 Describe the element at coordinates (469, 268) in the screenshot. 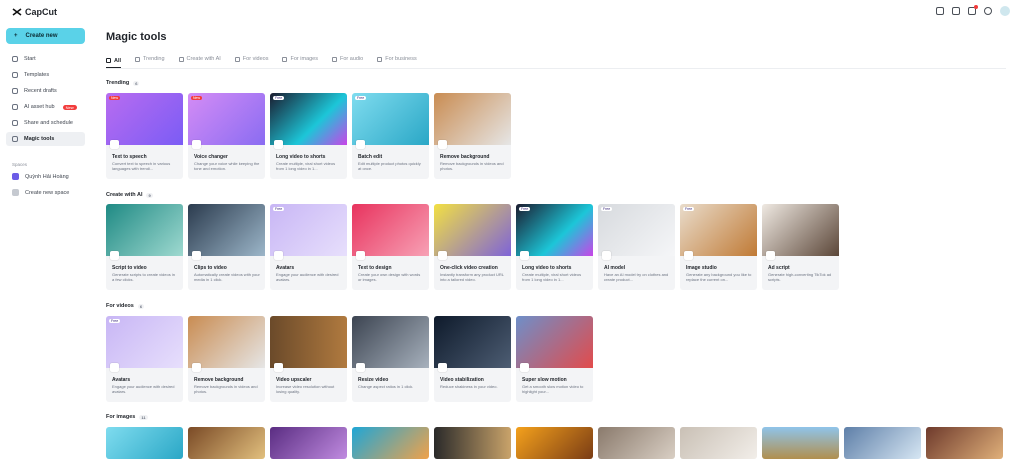

I see `card-title: One-click video creation` at that location.